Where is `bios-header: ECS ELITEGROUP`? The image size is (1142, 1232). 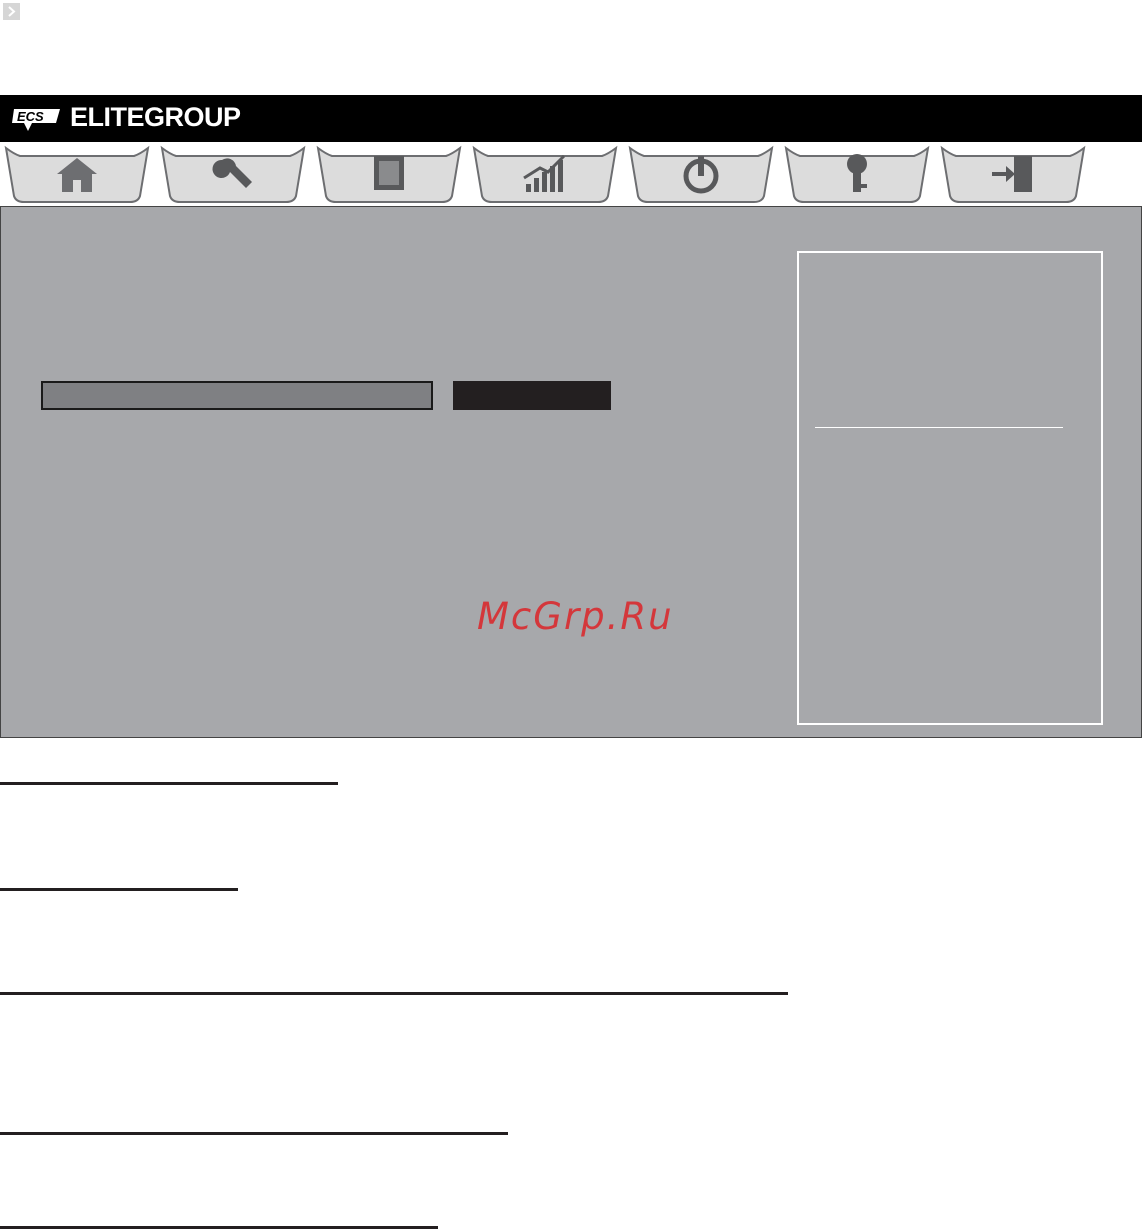
bios-header: ECS ELITEGROUP is located at coordinates (571, 118).